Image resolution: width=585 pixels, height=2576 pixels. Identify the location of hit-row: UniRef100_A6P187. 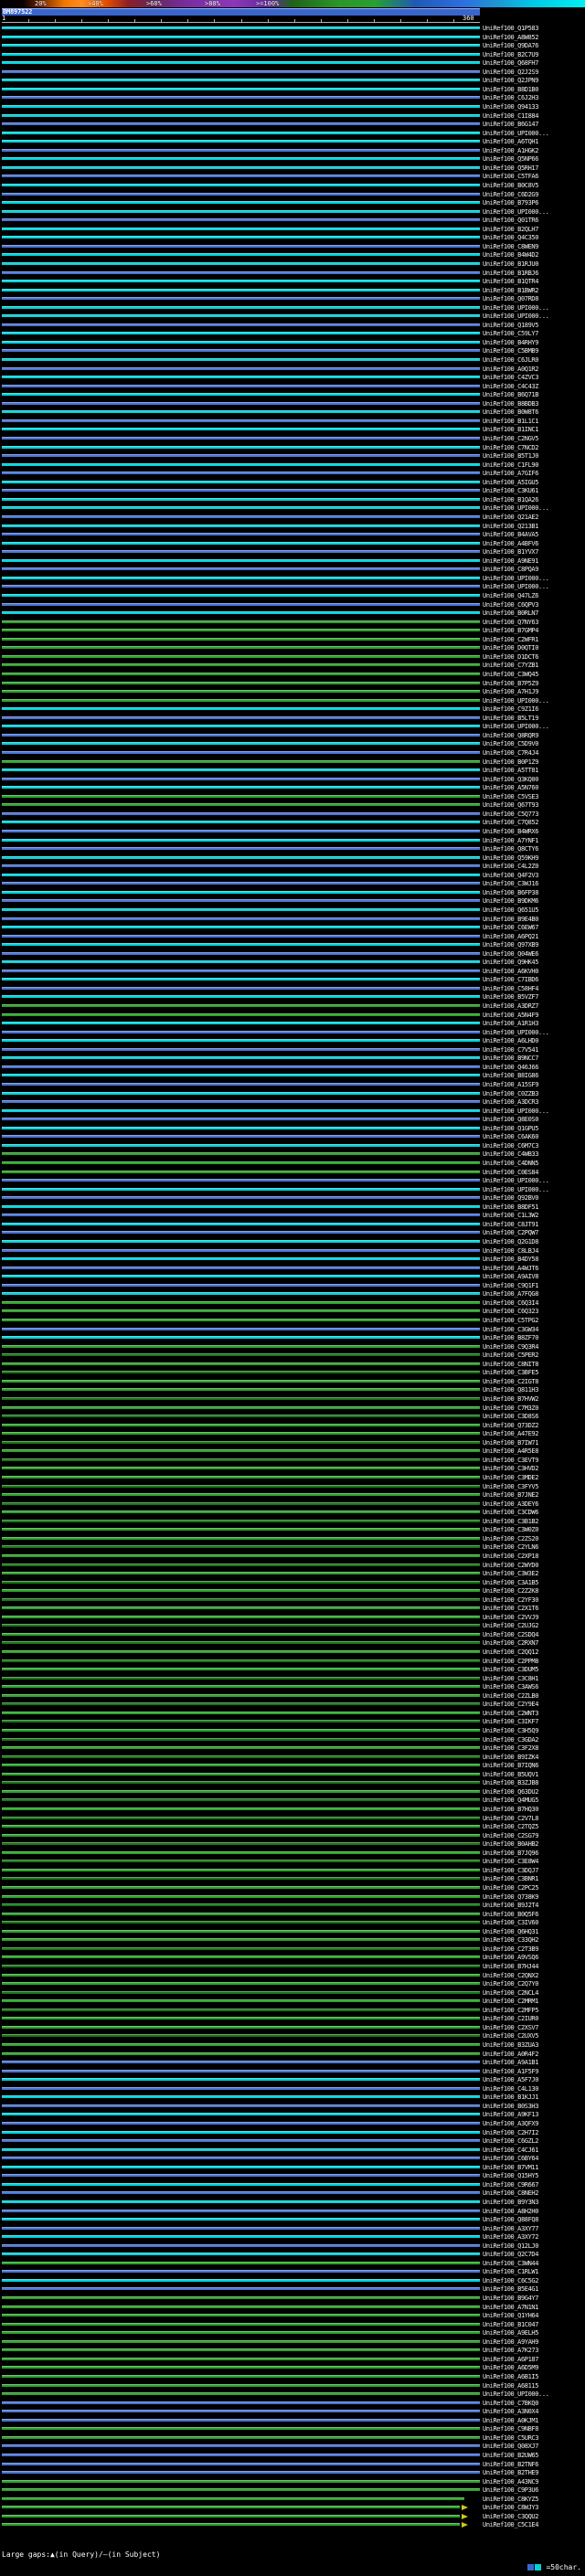
(293, 2360).